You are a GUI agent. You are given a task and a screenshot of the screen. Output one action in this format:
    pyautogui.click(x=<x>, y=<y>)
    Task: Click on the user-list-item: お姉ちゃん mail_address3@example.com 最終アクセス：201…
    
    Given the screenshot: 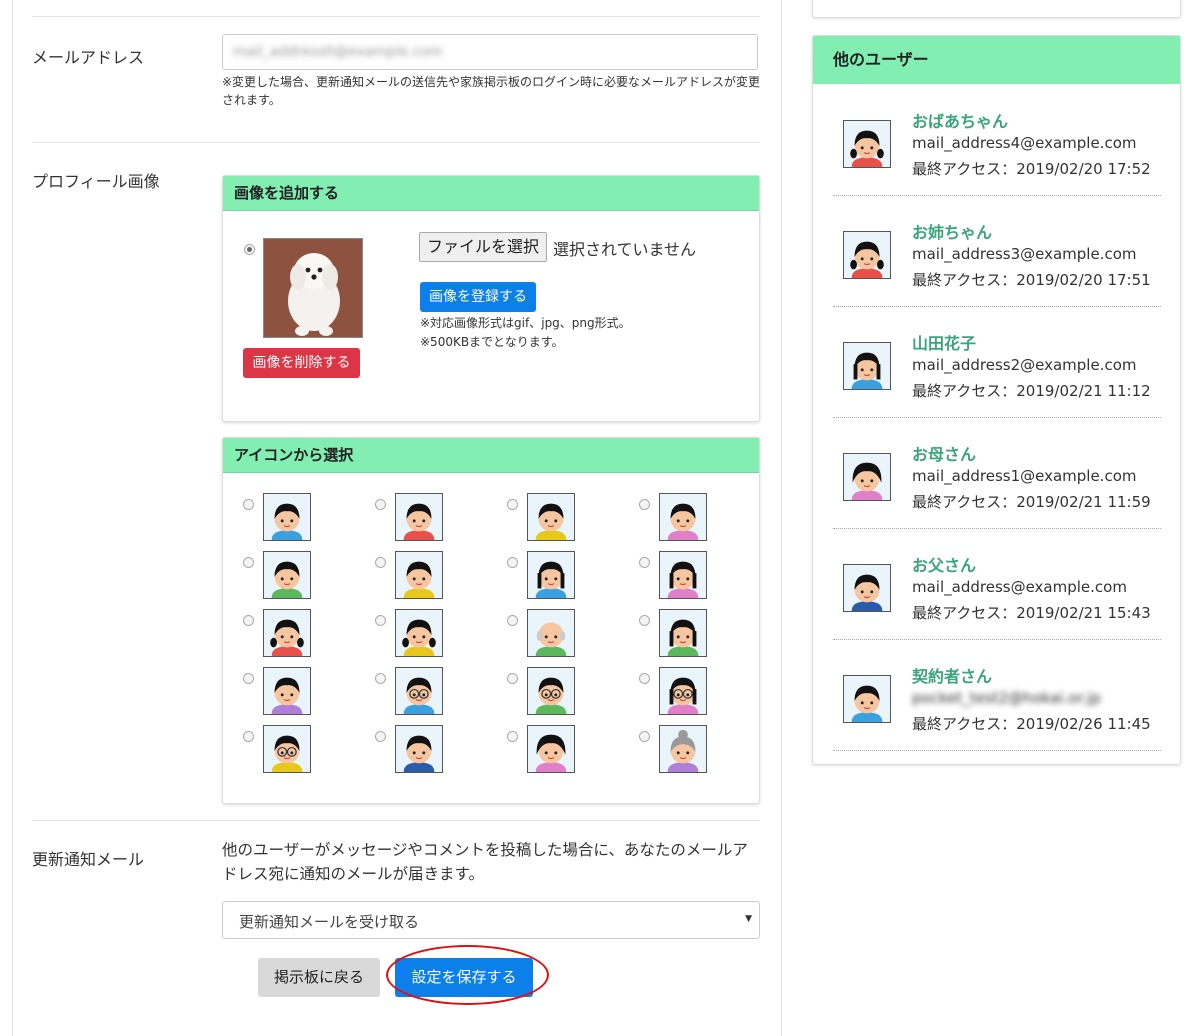 What is the action you would take?
    pyautogui.click(x=997, y=251)
    